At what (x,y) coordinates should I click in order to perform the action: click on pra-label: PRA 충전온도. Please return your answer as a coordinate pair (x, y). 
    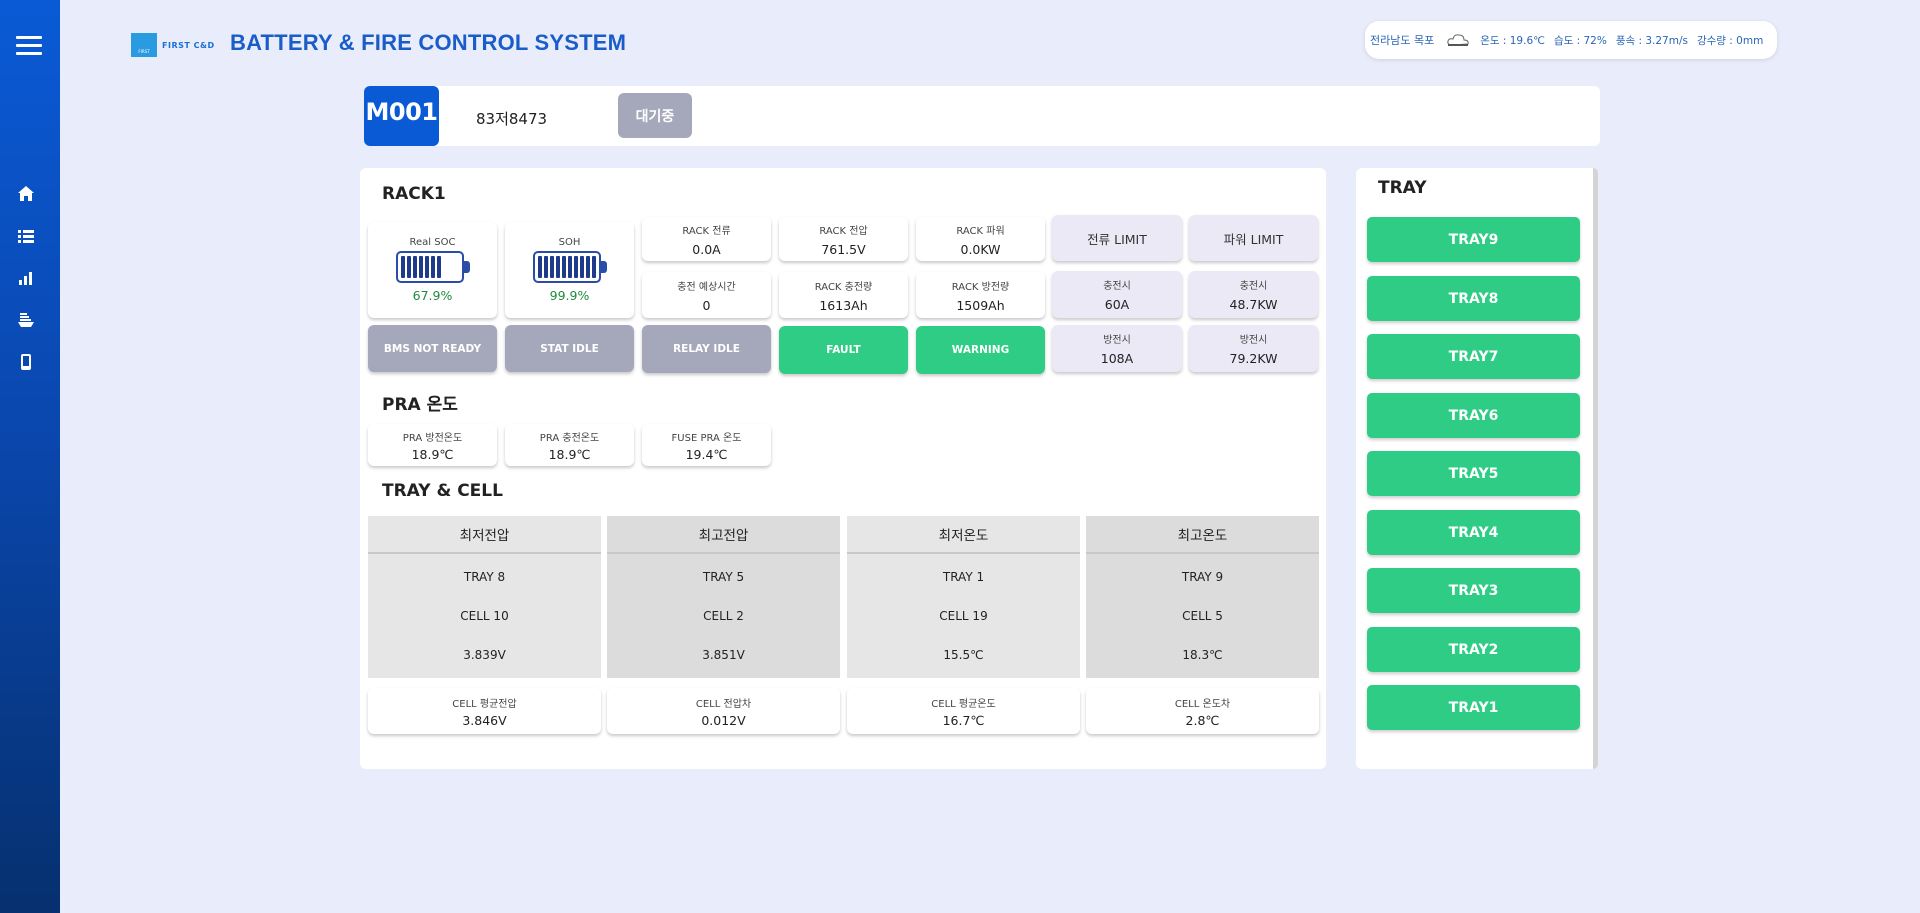
    Looking at the image, I should click on (569, 438).